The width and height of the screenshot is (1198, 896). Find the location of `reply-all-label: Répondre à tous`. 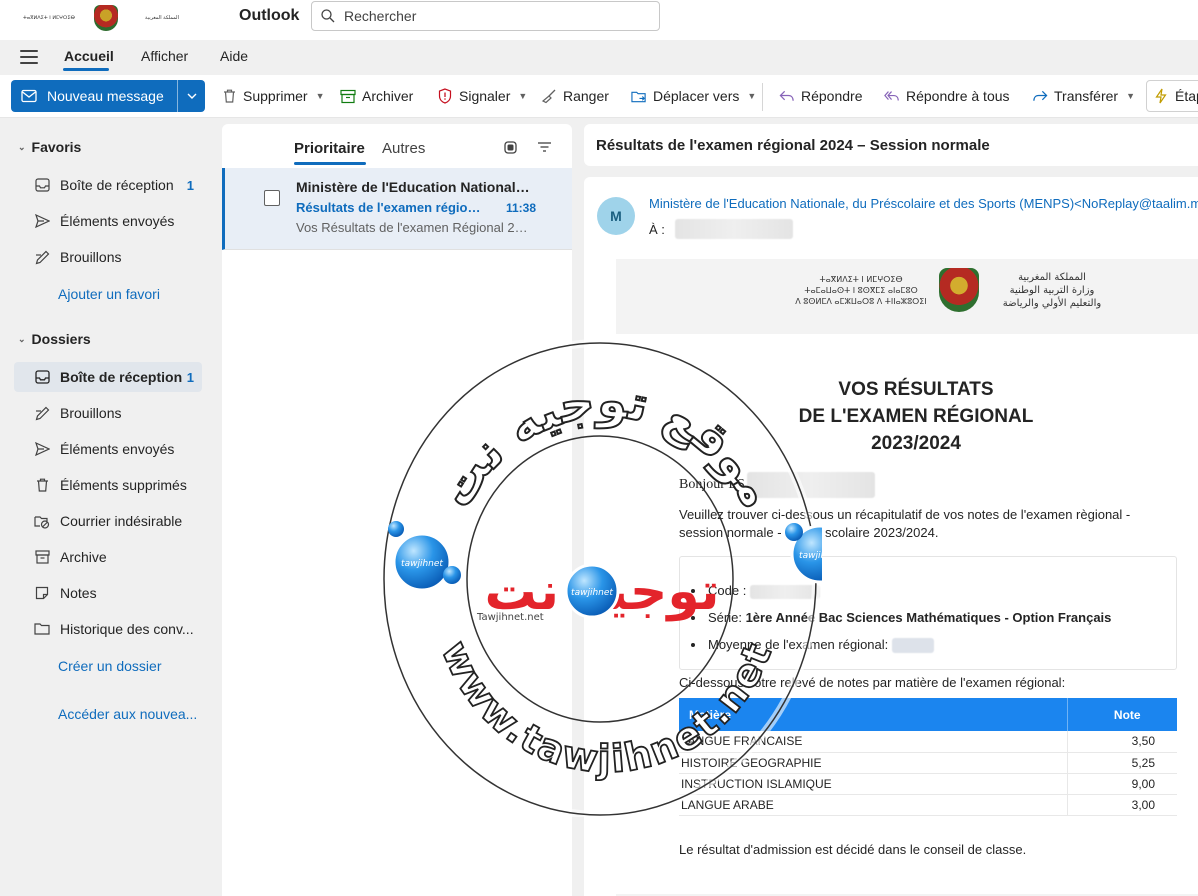

reply-all-label: Répondre à tous is located at coordinates (958, 96).